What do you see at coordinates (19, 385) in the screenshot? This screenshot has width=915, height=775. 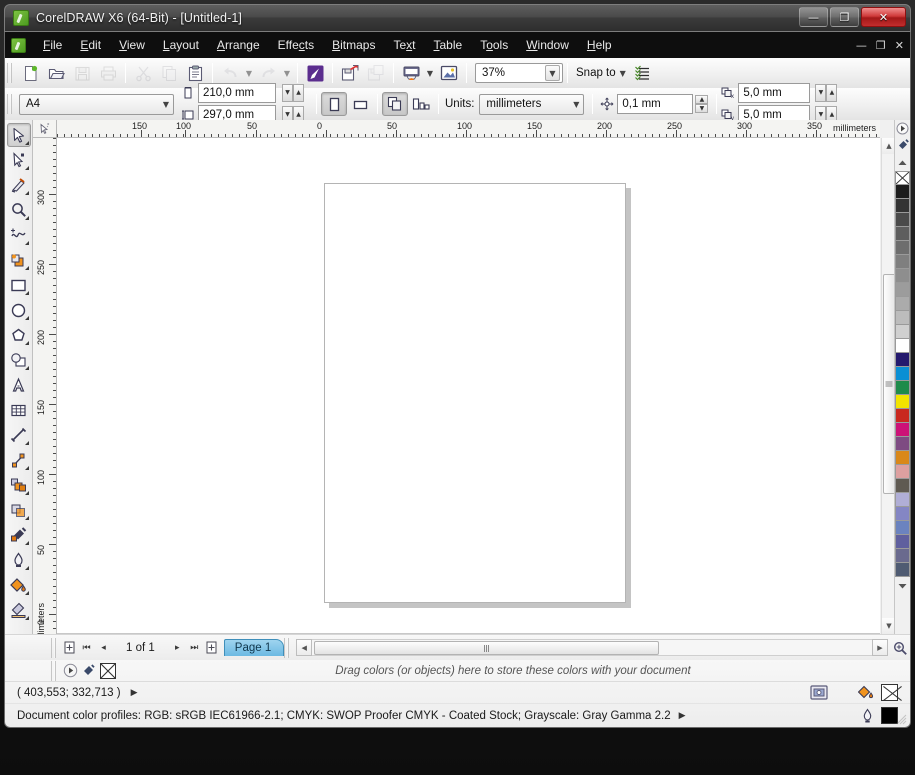 I see `text-tool` at bounding box center [19, 385].